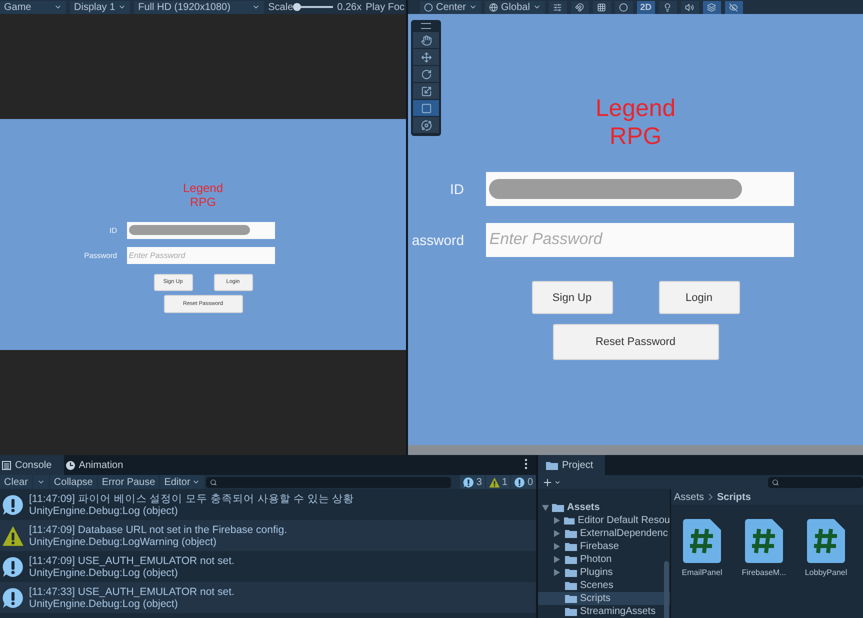 The width and height of the screenshot is (863, 618). I want to click on chevron-icon, so click(711, 497).